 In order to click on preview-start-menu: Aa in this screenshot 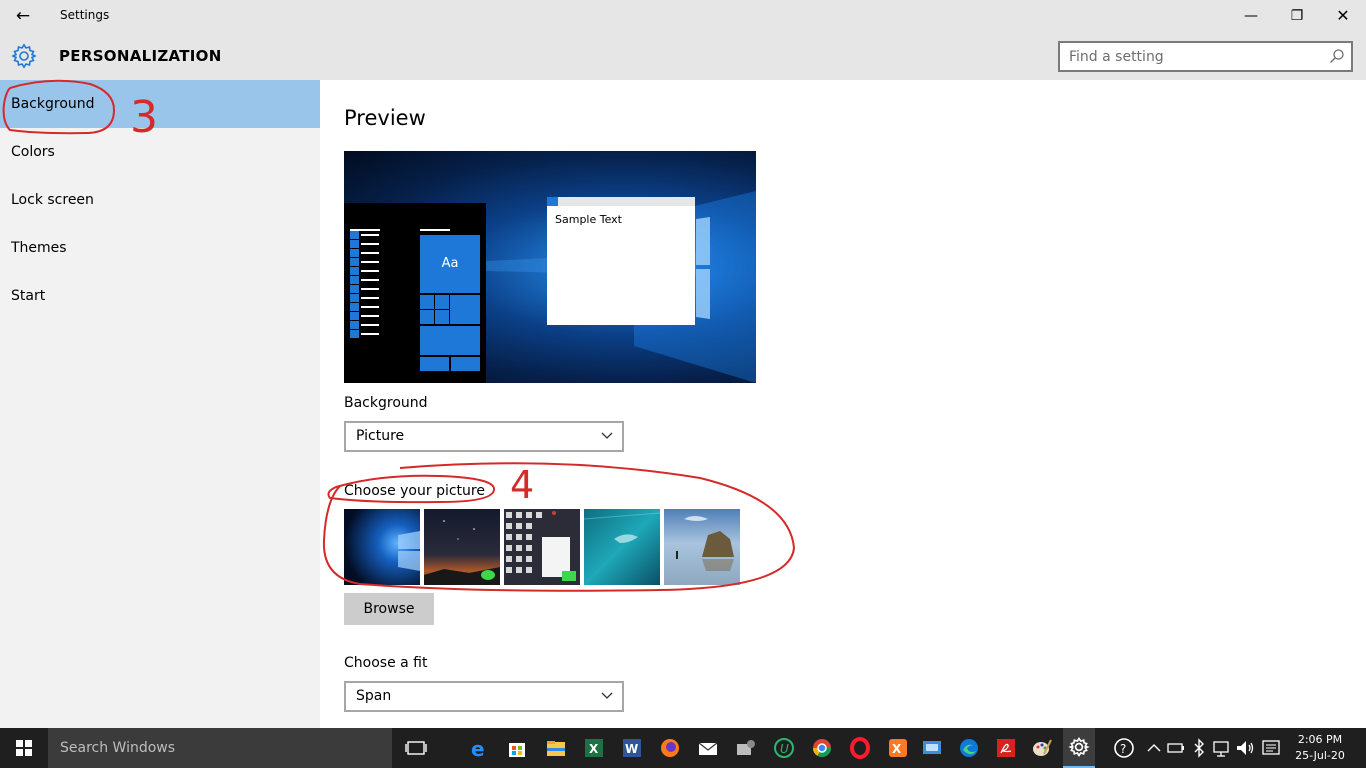, I will do `click(415, 293)`.